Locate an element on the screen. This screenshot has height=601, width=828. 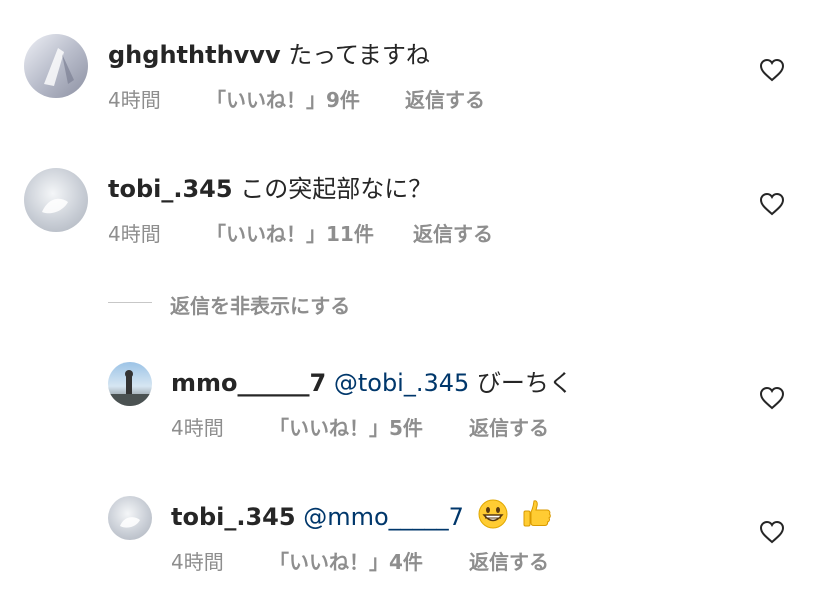
comment-text: この突起部なに？ is located at coordinates (336, 189).